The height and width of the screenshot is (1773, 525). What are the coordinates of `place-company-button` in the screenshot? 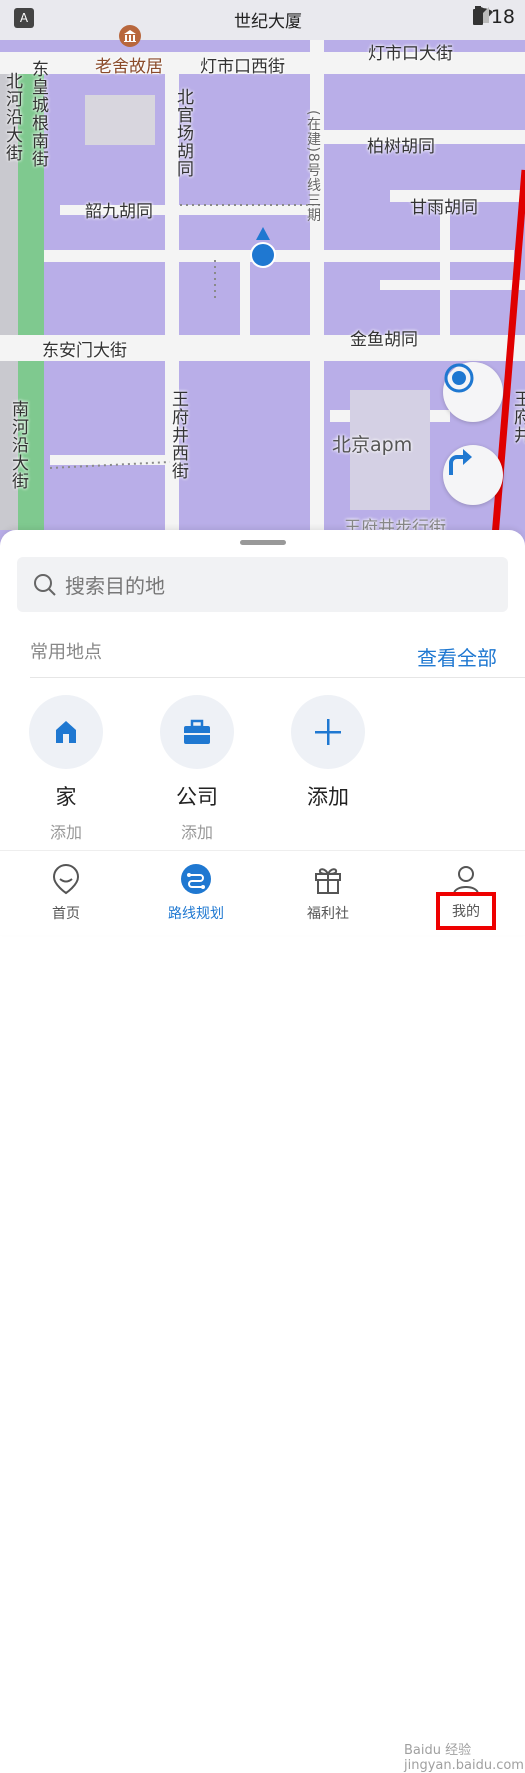 It's located at (197, 732).